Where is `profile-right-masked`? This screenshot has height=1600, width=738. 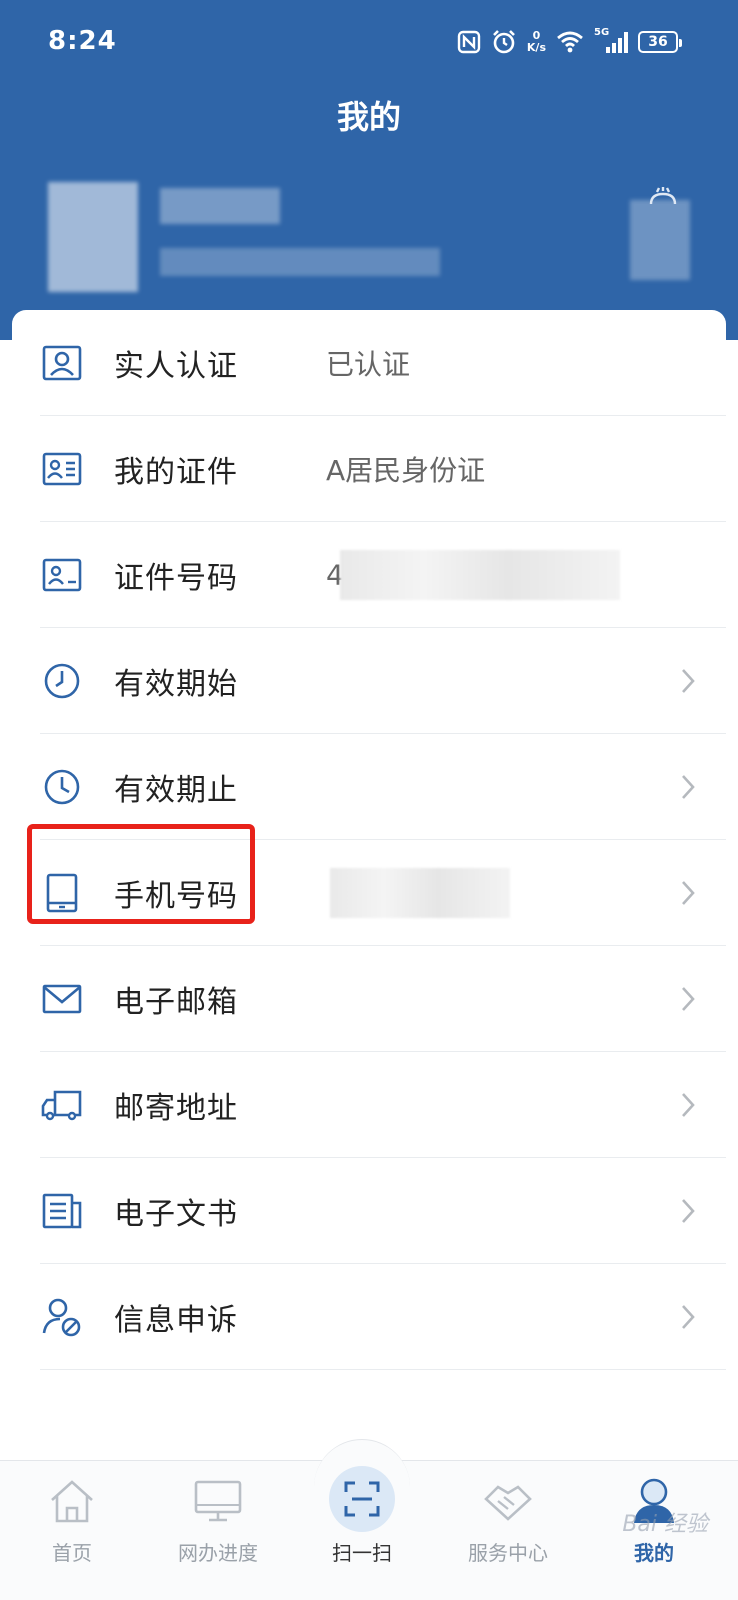 profile-right-masked is located at coordinates (660, 240).